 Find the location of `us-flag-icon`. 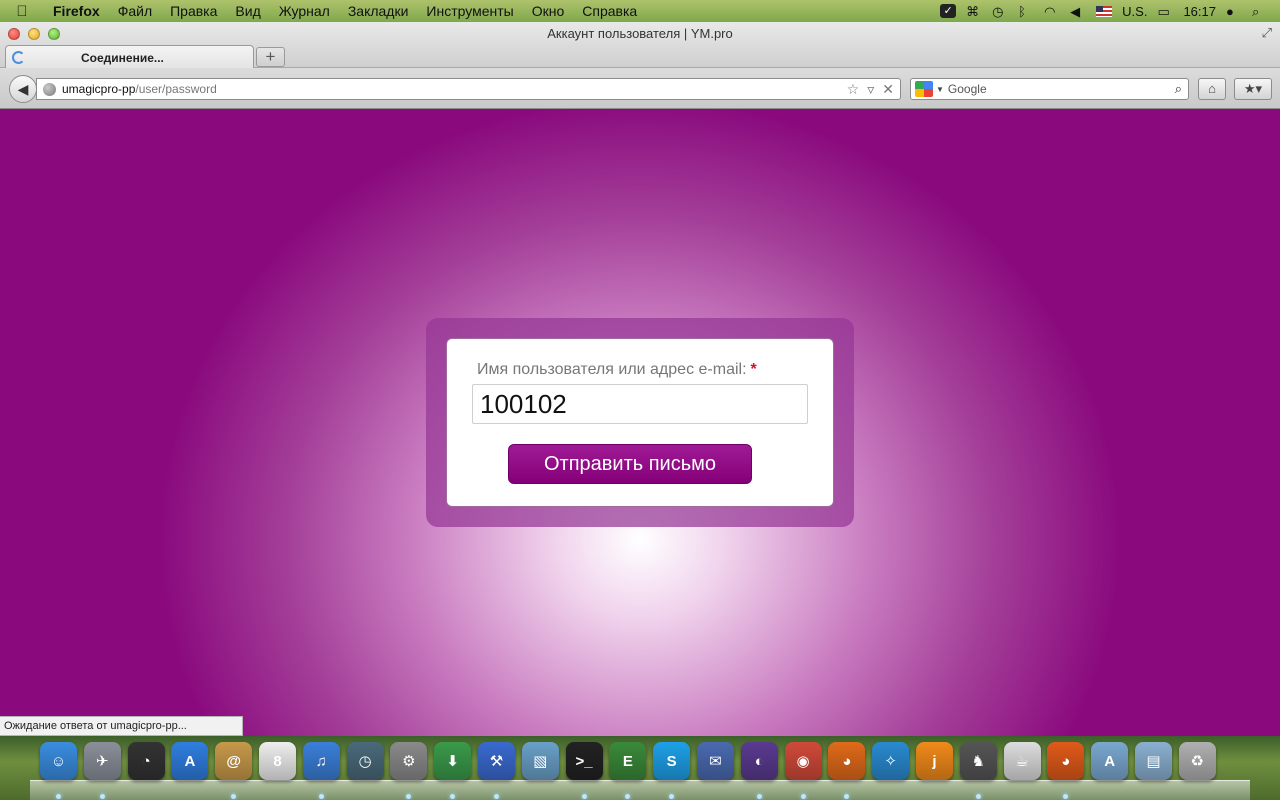

us-flag-icon is located at coordinates (1104, 11).